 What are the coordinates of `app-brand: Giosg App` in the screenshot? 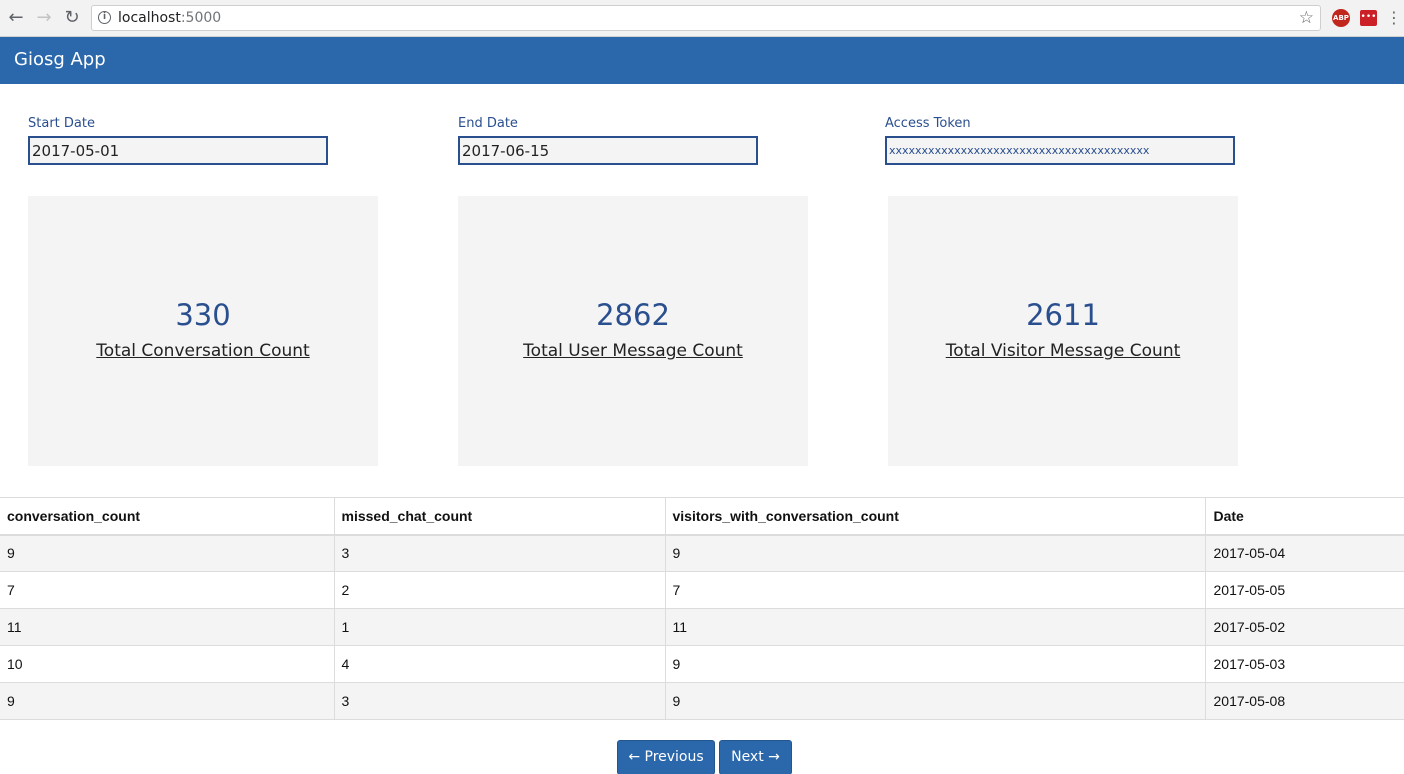 It's located at (53, 53).